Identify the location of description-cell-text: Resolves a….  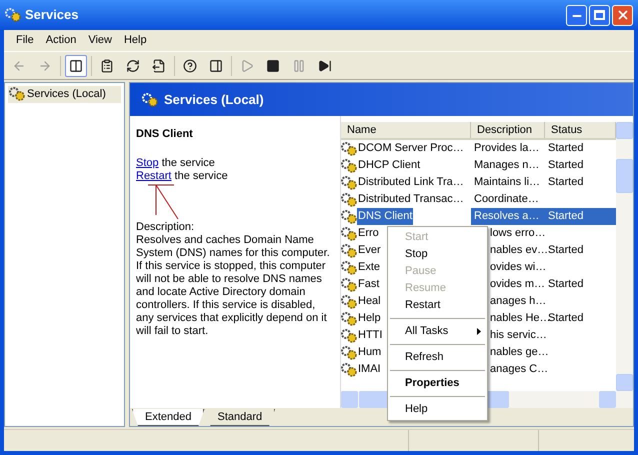
(507, 216).